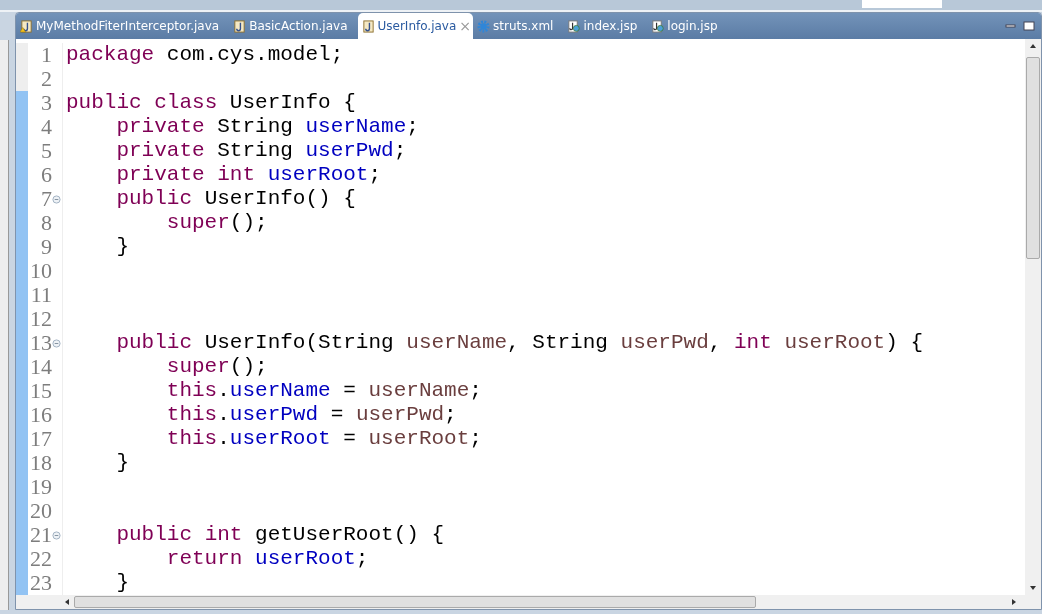 The height and width of the screenshot is (614, 1042). What do you see at coordinates (484, 26) in the screenshot?
I see `gear-icon` at bounding box center [484, 26].